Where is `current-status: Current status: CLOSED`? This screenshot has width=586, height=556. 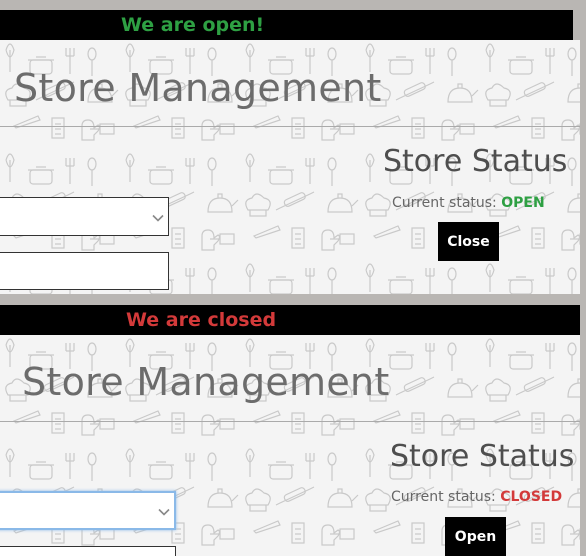 current-status: Current status: CLOSED is located at coordinates (476, 497).